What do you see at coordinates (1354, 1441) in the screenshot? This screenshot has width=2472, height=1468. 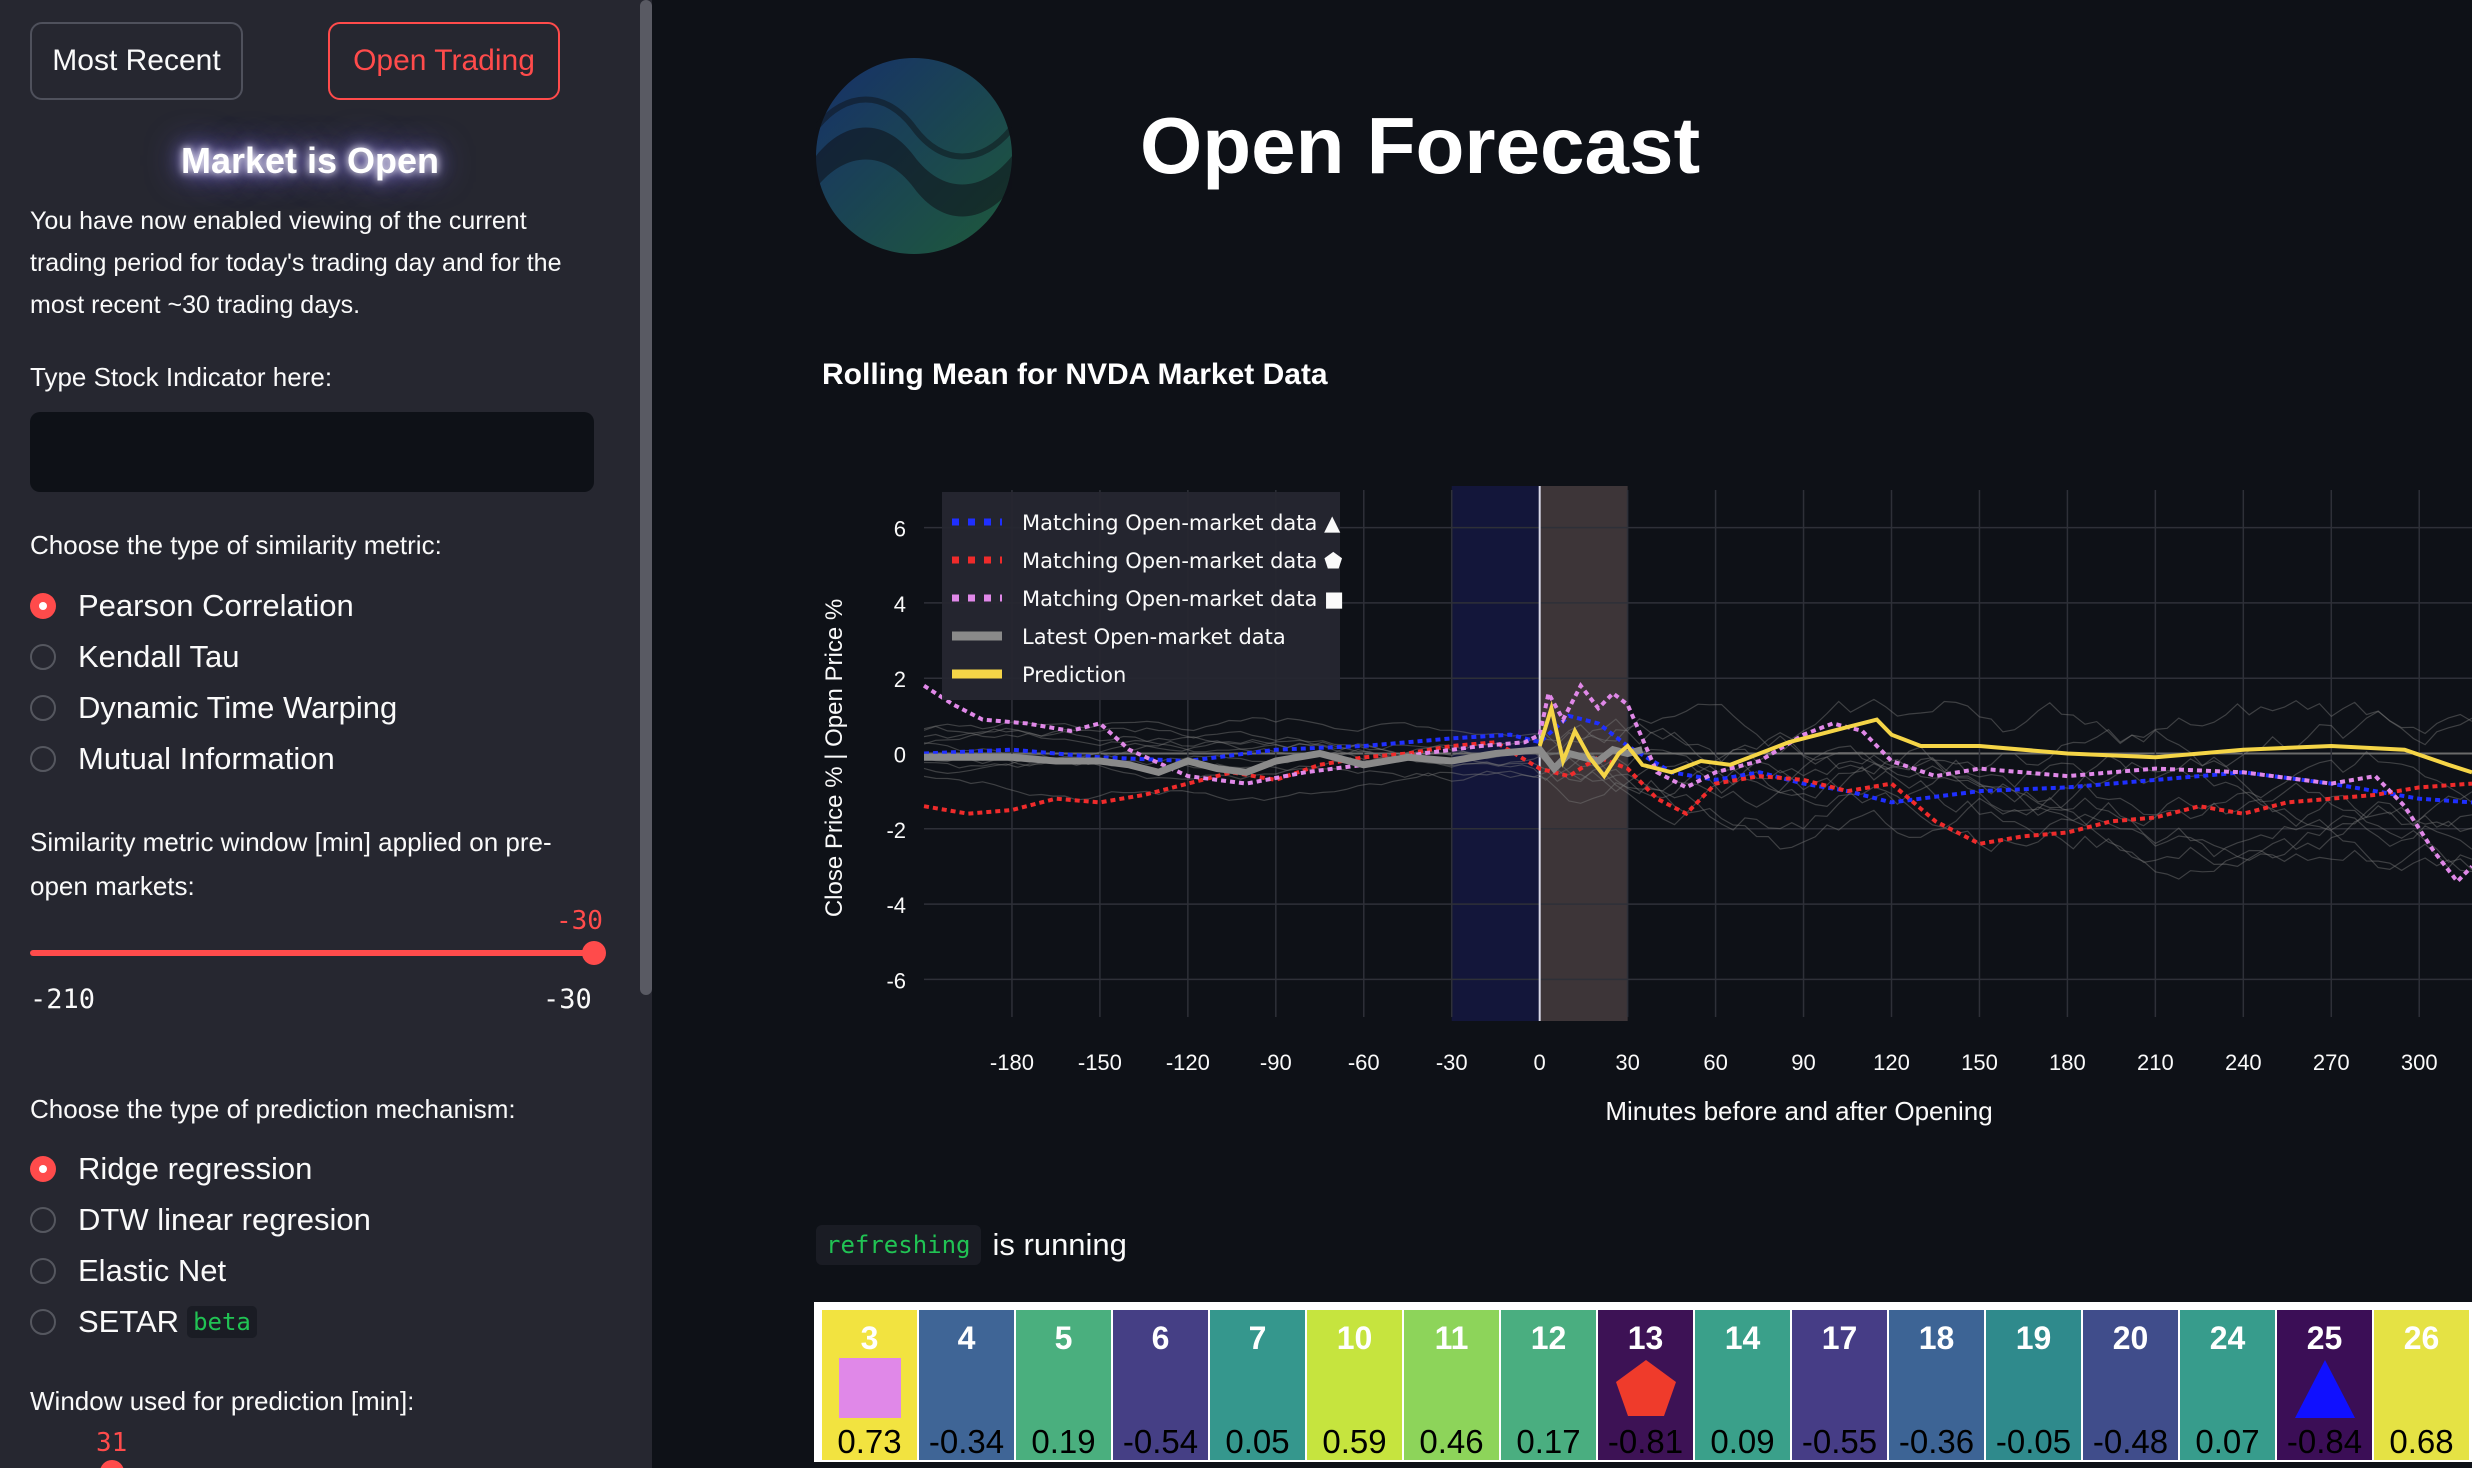 I see `heatmap-cell-value: 0.59` at bounding box center [1354, 1441].